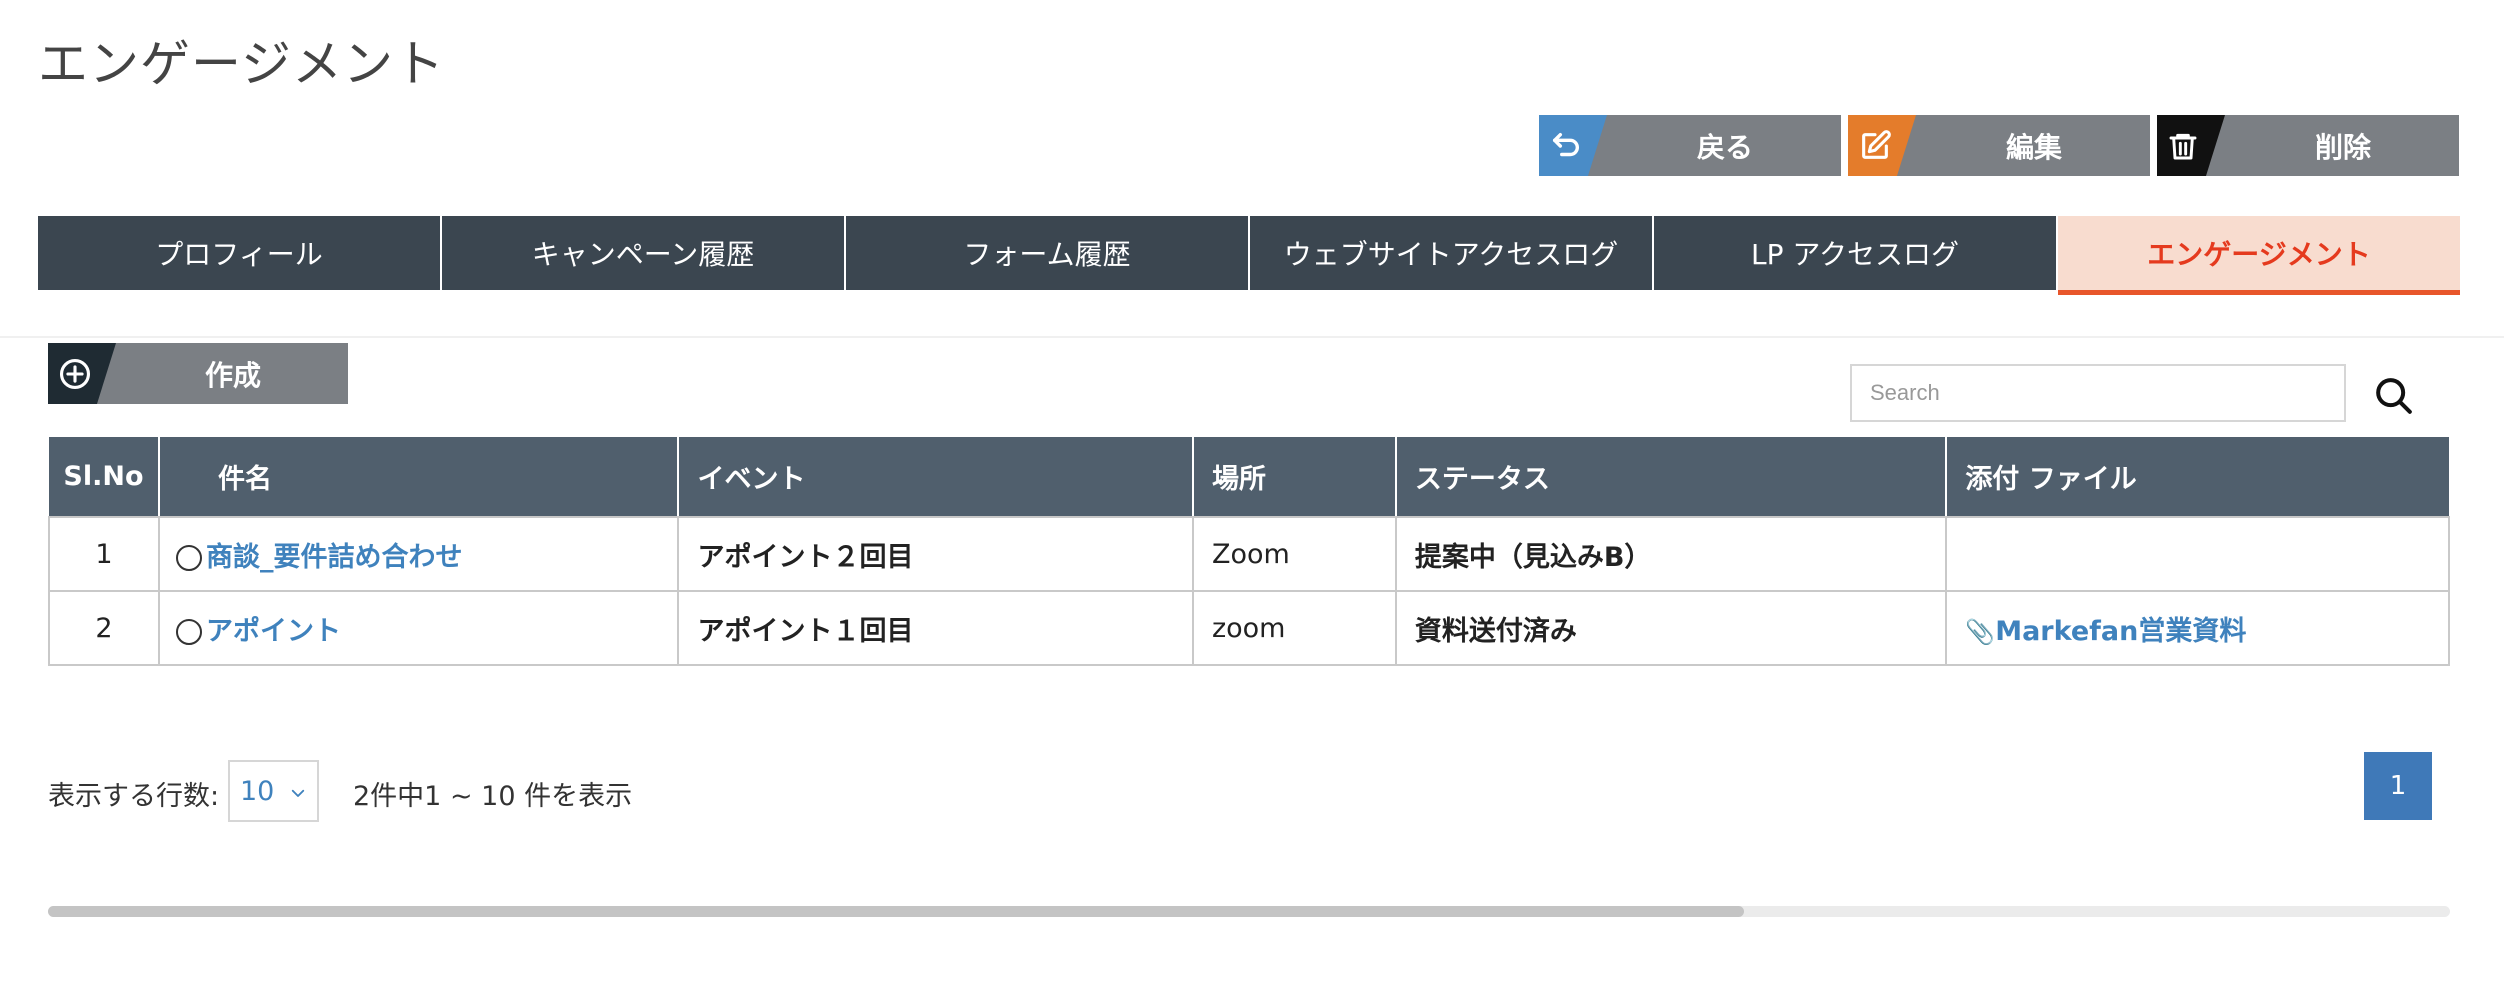 The width and height of the screenshot is (2504, 992). What do you see at coordinates (2259, 255) in the screenshot?
I see `tab-engagement: エンゲージメント` at bounding box center [2259, 255].